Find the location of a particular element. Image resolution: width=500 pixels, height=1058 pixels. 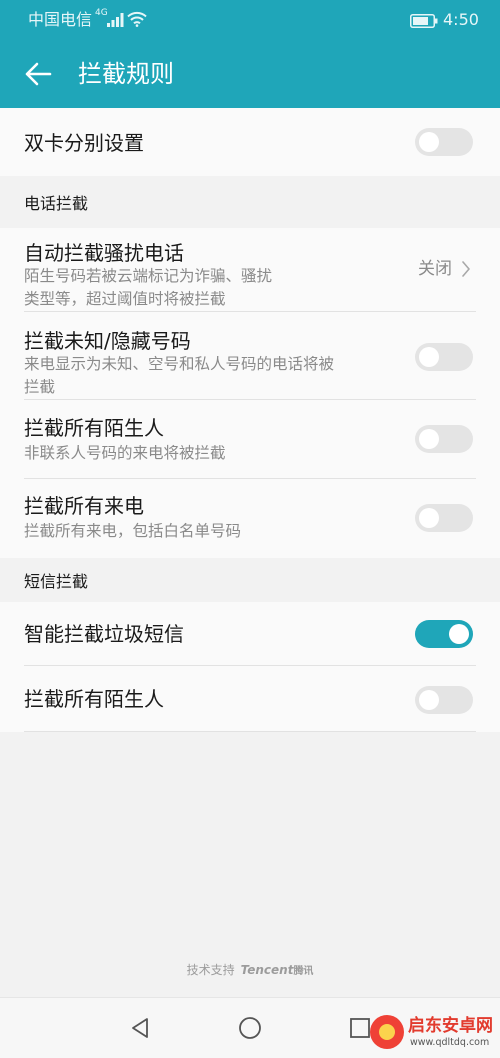

block-strangers-calls-toggle is located at coordinates (444, 439).